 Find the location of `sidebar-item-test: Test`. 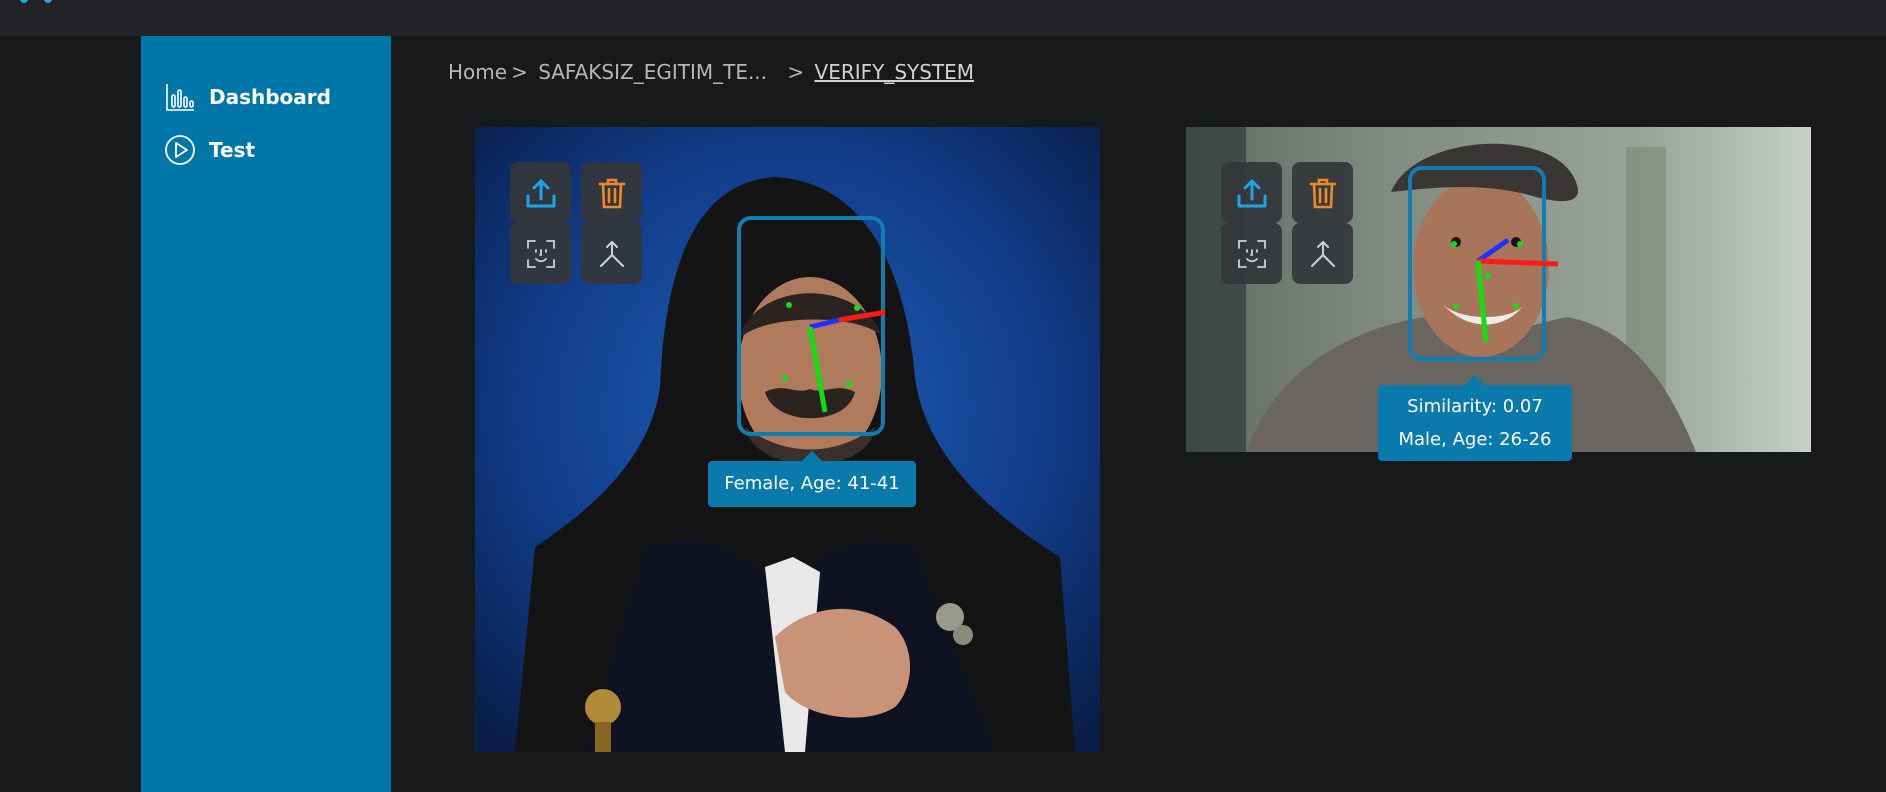

sidebar-item-test: Test is located at coordinates (209, 150).